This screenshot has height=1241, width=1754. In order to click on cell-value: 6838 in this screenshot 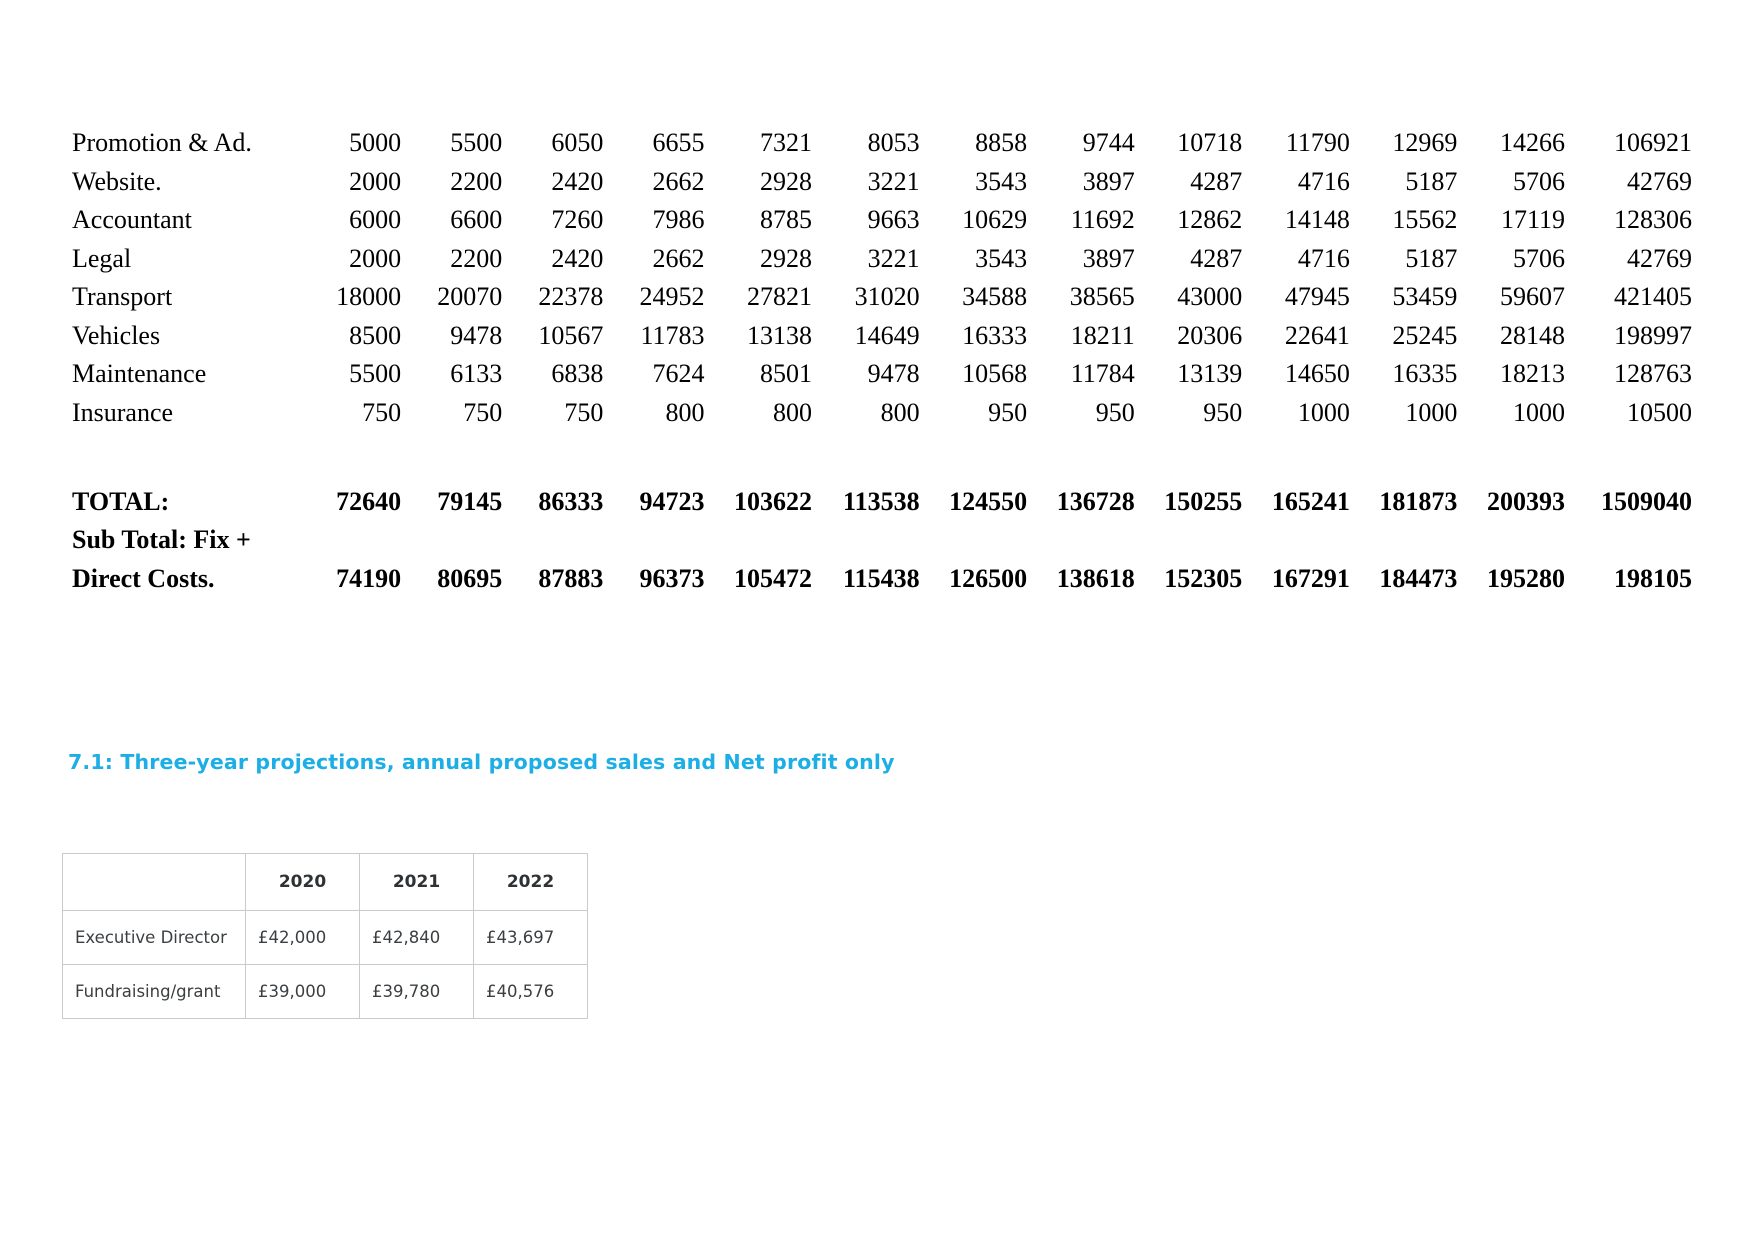, I will do `click(577, 374)`.